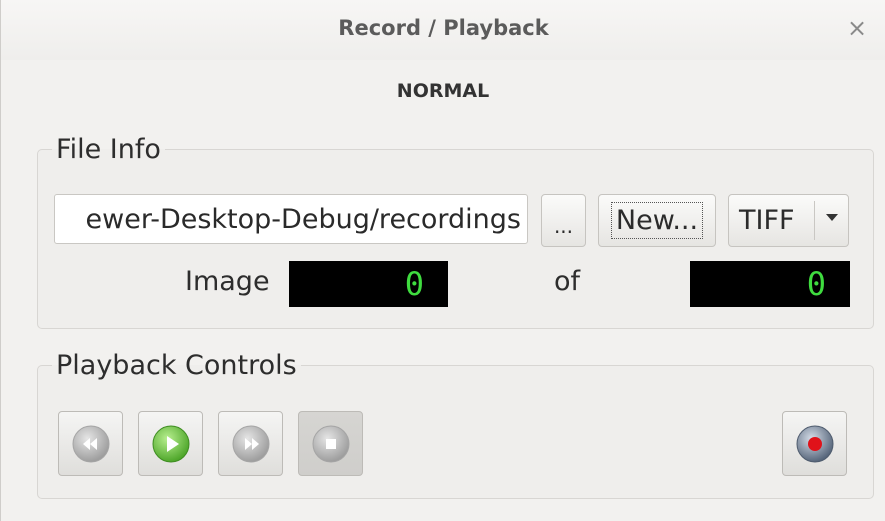 The height and width of the screenshot is (521, 885). I want to click on title-bar: Record / Playback ×, so click(443, 30).